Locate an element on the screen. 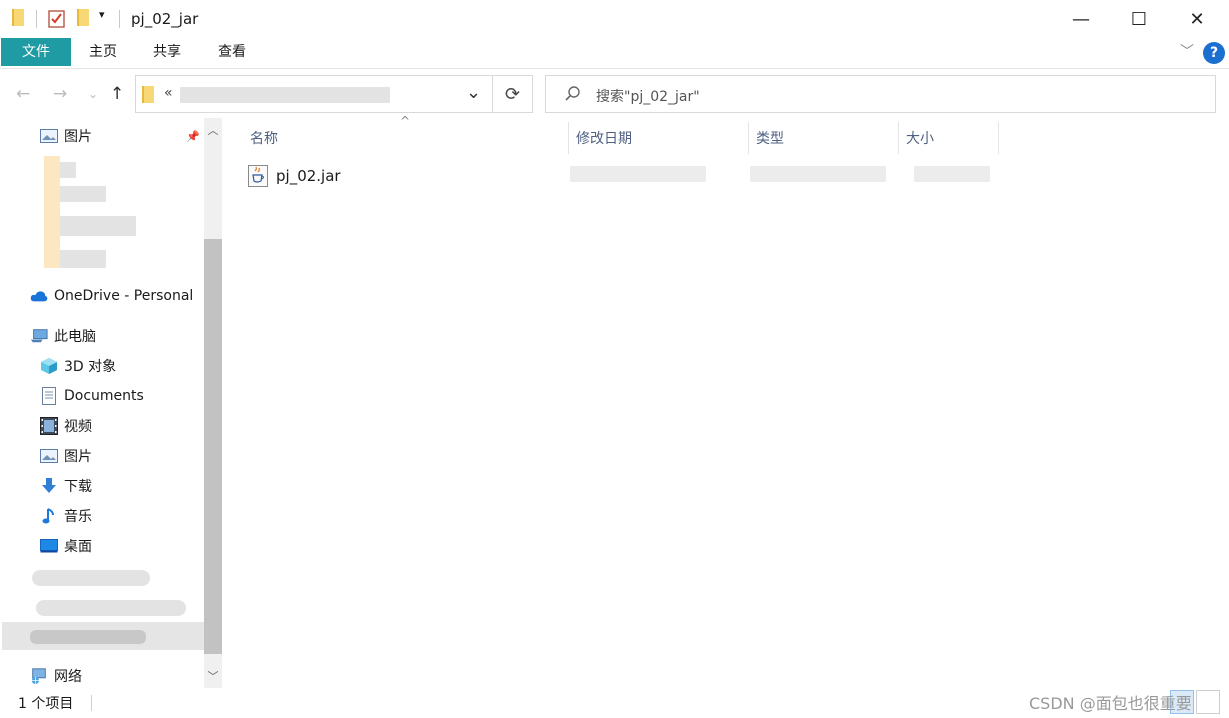 Image resolution: width=1229 pixels, height=718 pixels. blurred-type is located at coordinates (818, 174).